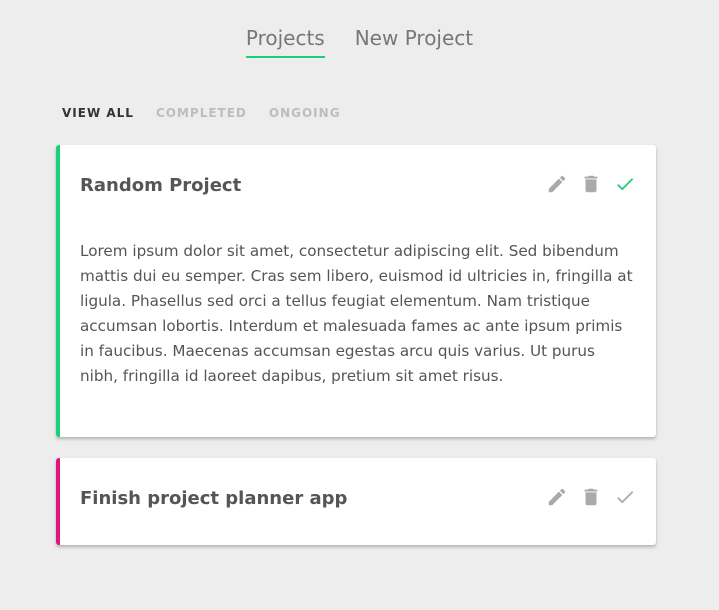 The height and width of the screenshot is (610, 719). What do you see at coordinates (285, 42) in the screenshot?
I see `nav-projects-link: Projects` at bounding box center [285, 42].